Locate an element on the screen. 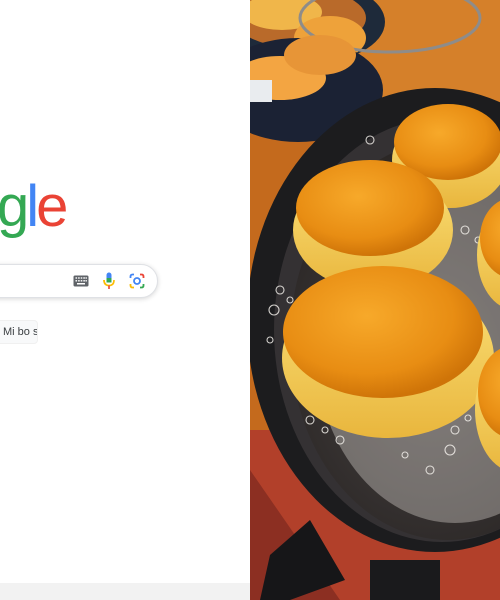 This screenshot has width=500, height=600. feeling-lucky-button: Mi bo sreča is located at coordinates (19, 332).